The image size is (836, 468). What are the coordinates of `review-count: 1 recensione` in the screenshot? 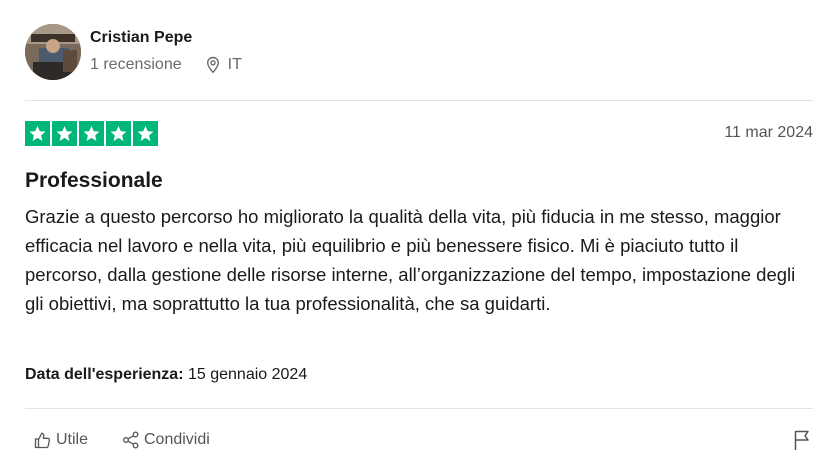 It's located at (136, 64).